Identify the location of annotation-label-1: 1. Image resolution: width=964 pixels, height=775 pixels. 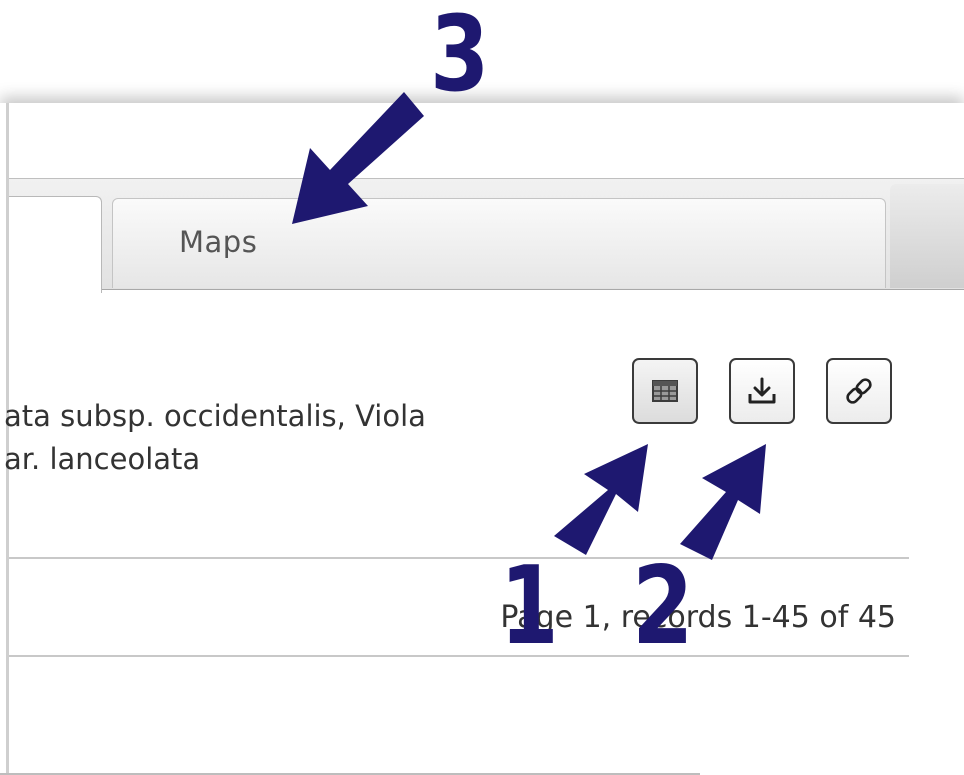
(529, 606).